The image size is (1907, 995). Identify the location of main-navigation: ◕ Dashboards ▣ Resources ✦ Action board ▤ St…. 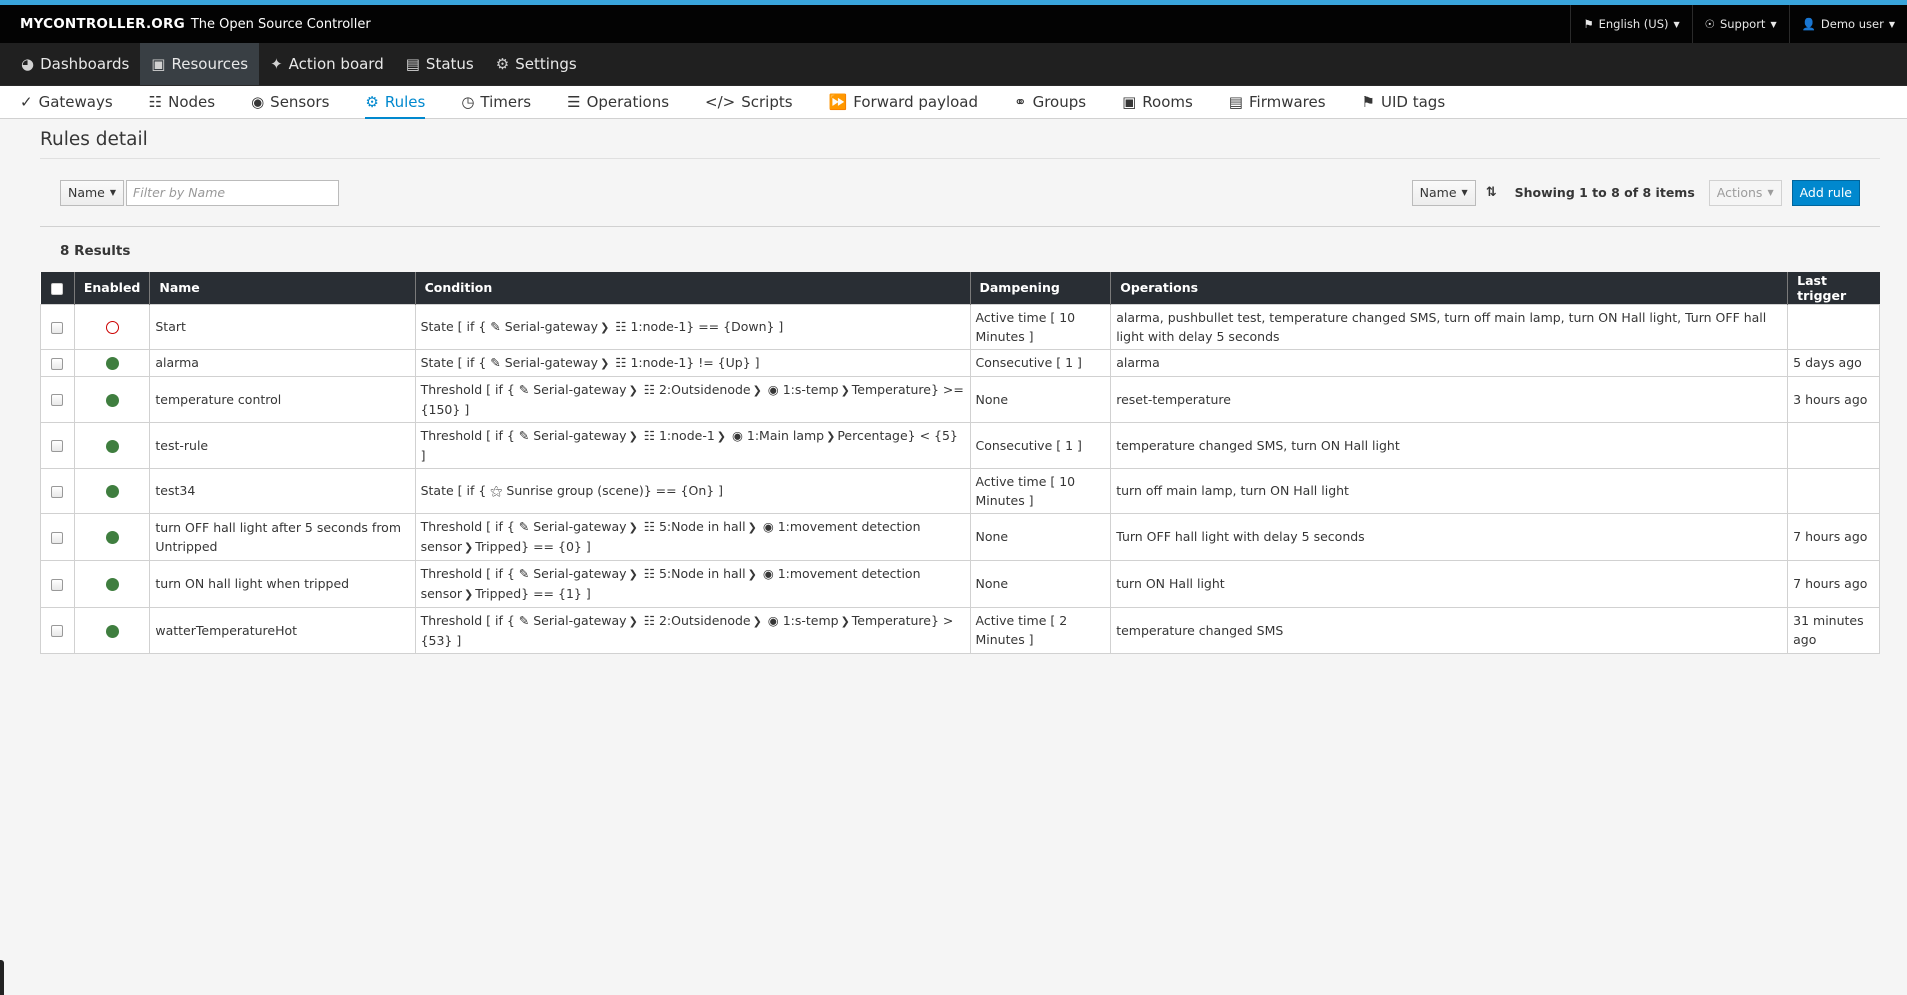
(953, 64).